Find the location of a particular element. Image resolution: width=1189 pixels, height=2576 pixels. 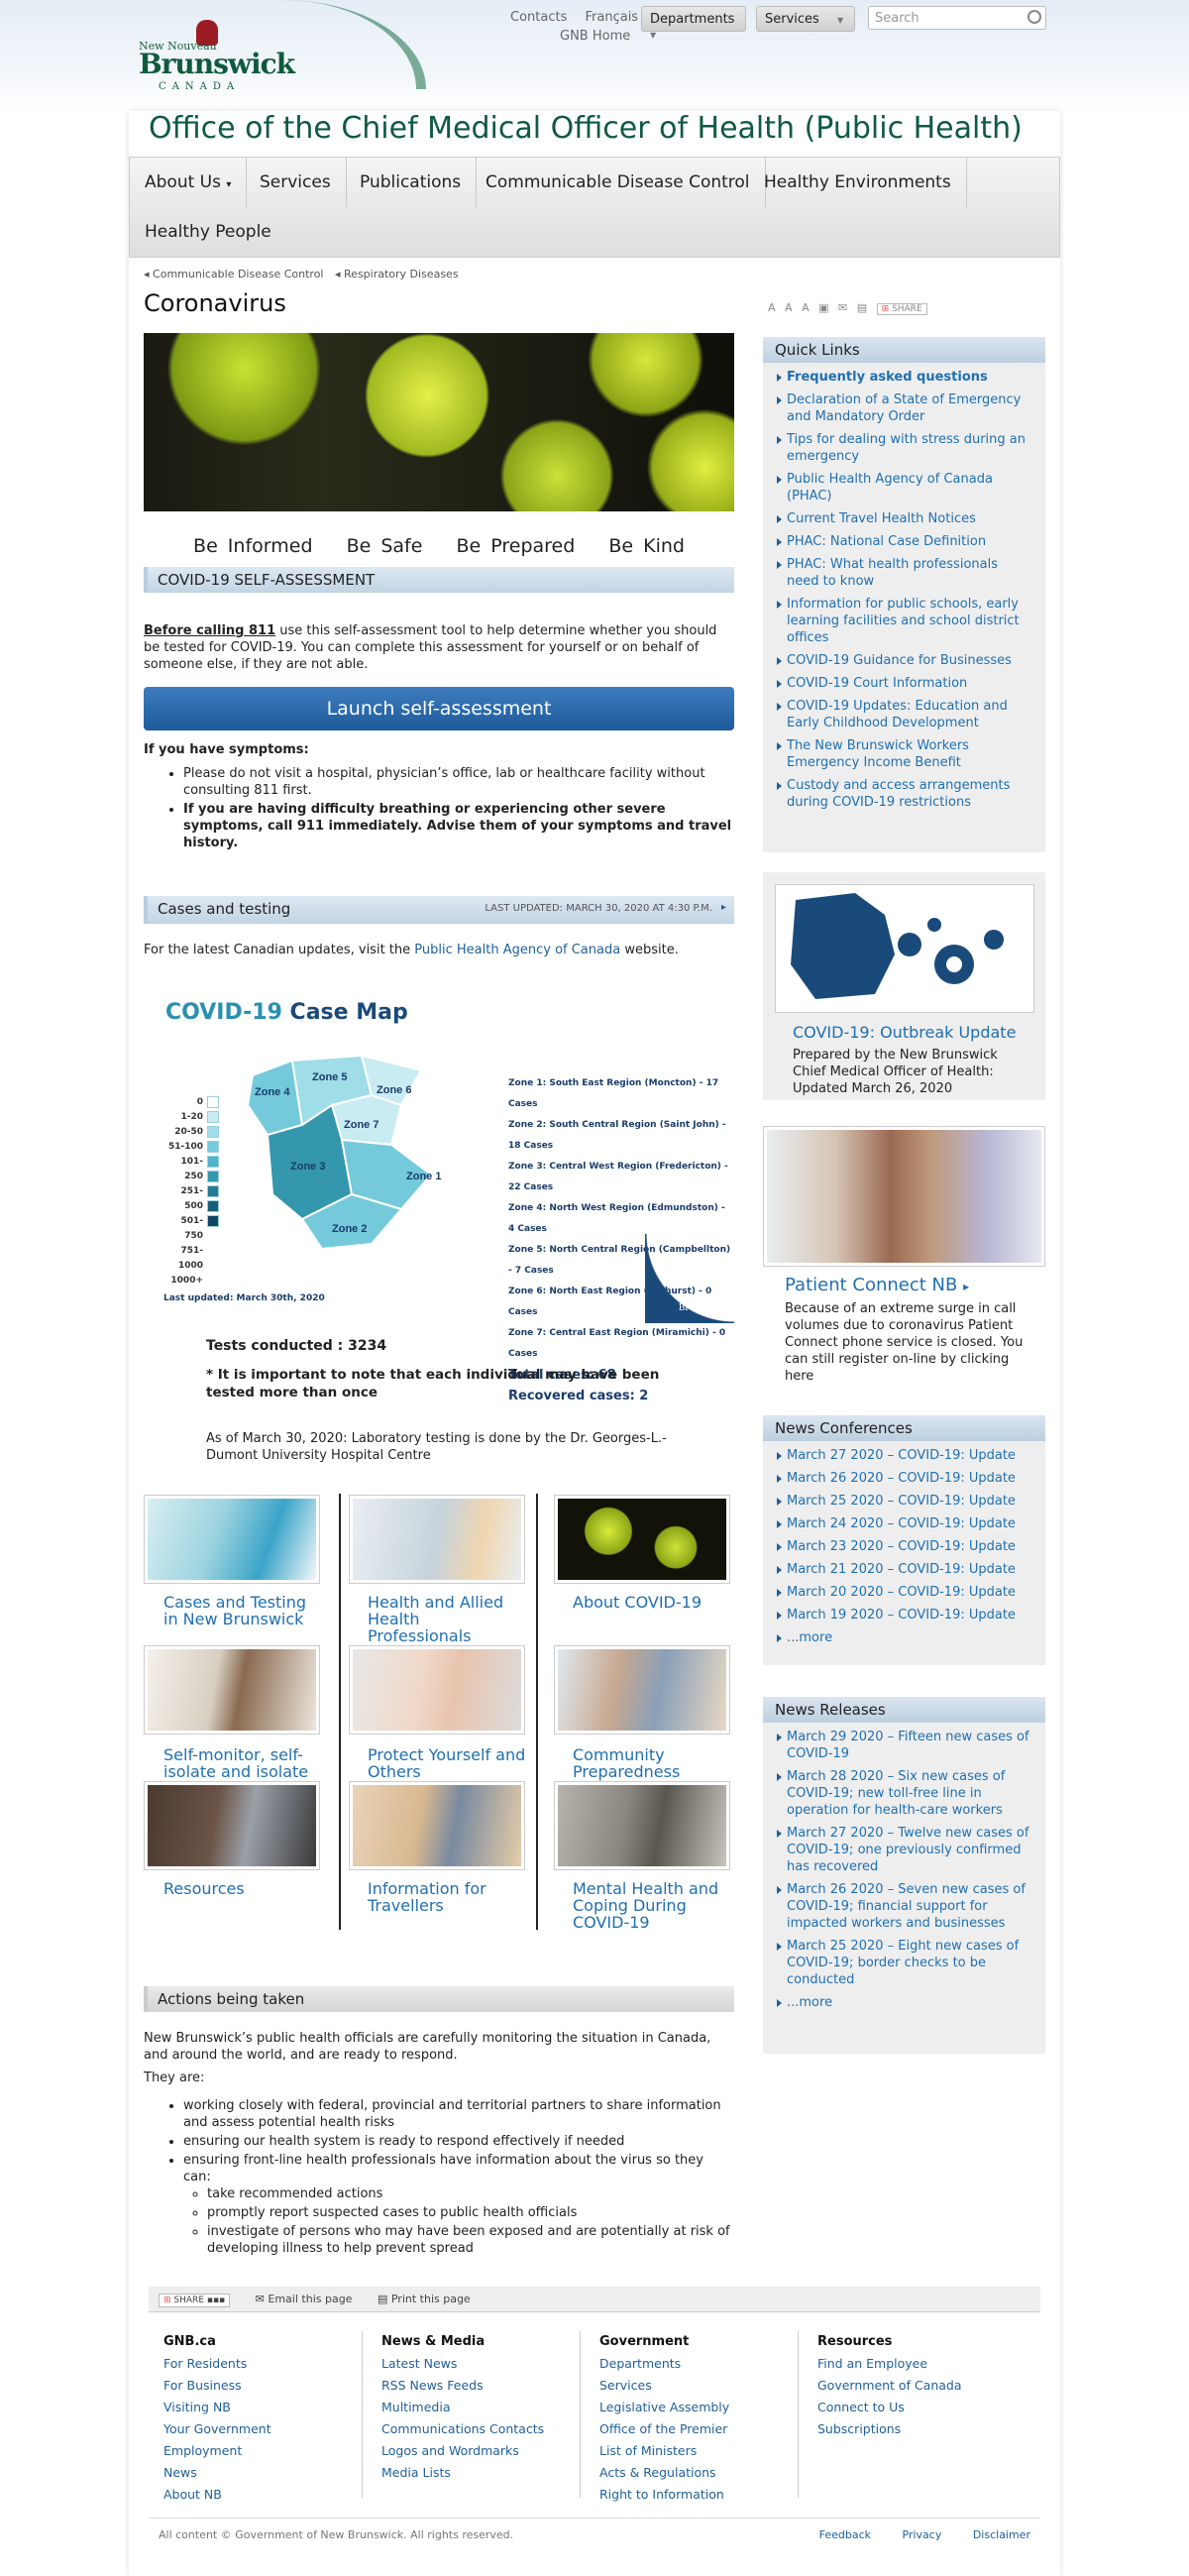

patient-connect-image is located at coordinates (904, 1196).